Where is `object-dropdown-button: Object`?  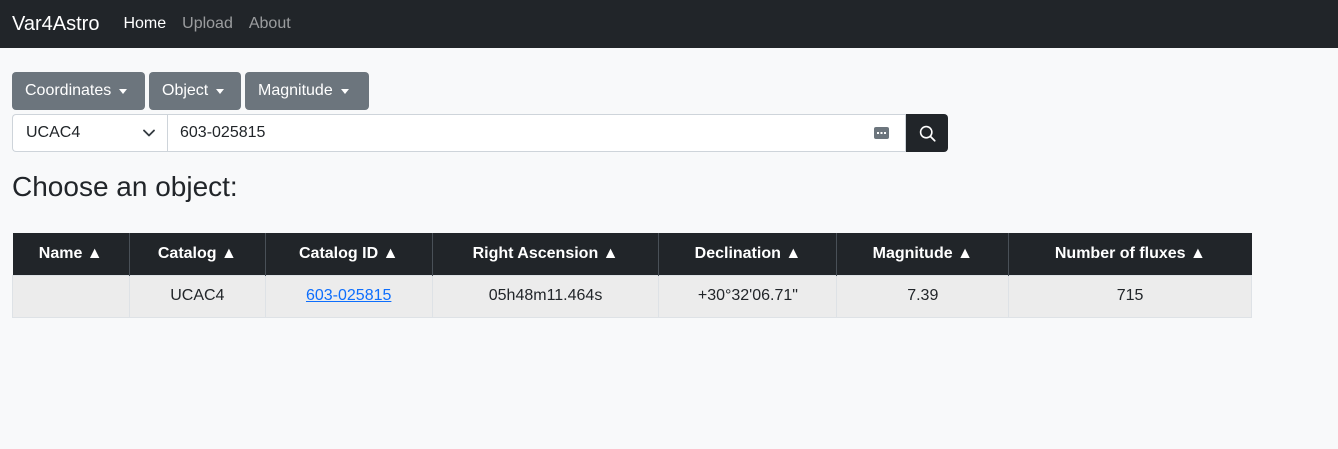
object-dropdown-button: Object is located at coordinates (195, 91).